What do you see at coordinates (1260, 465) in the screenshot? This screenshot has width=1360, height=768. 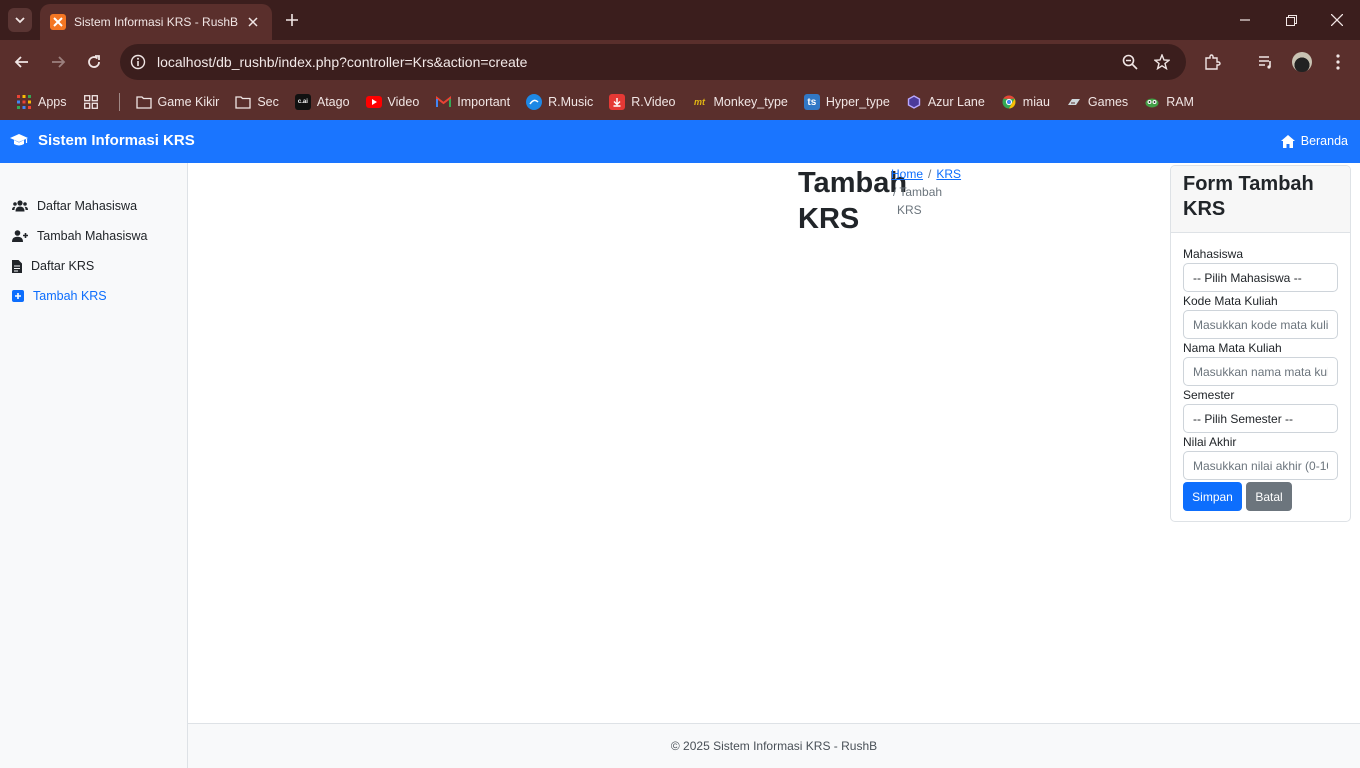 I see `nilai-akhir-input` at bounding box center [1260, 465].